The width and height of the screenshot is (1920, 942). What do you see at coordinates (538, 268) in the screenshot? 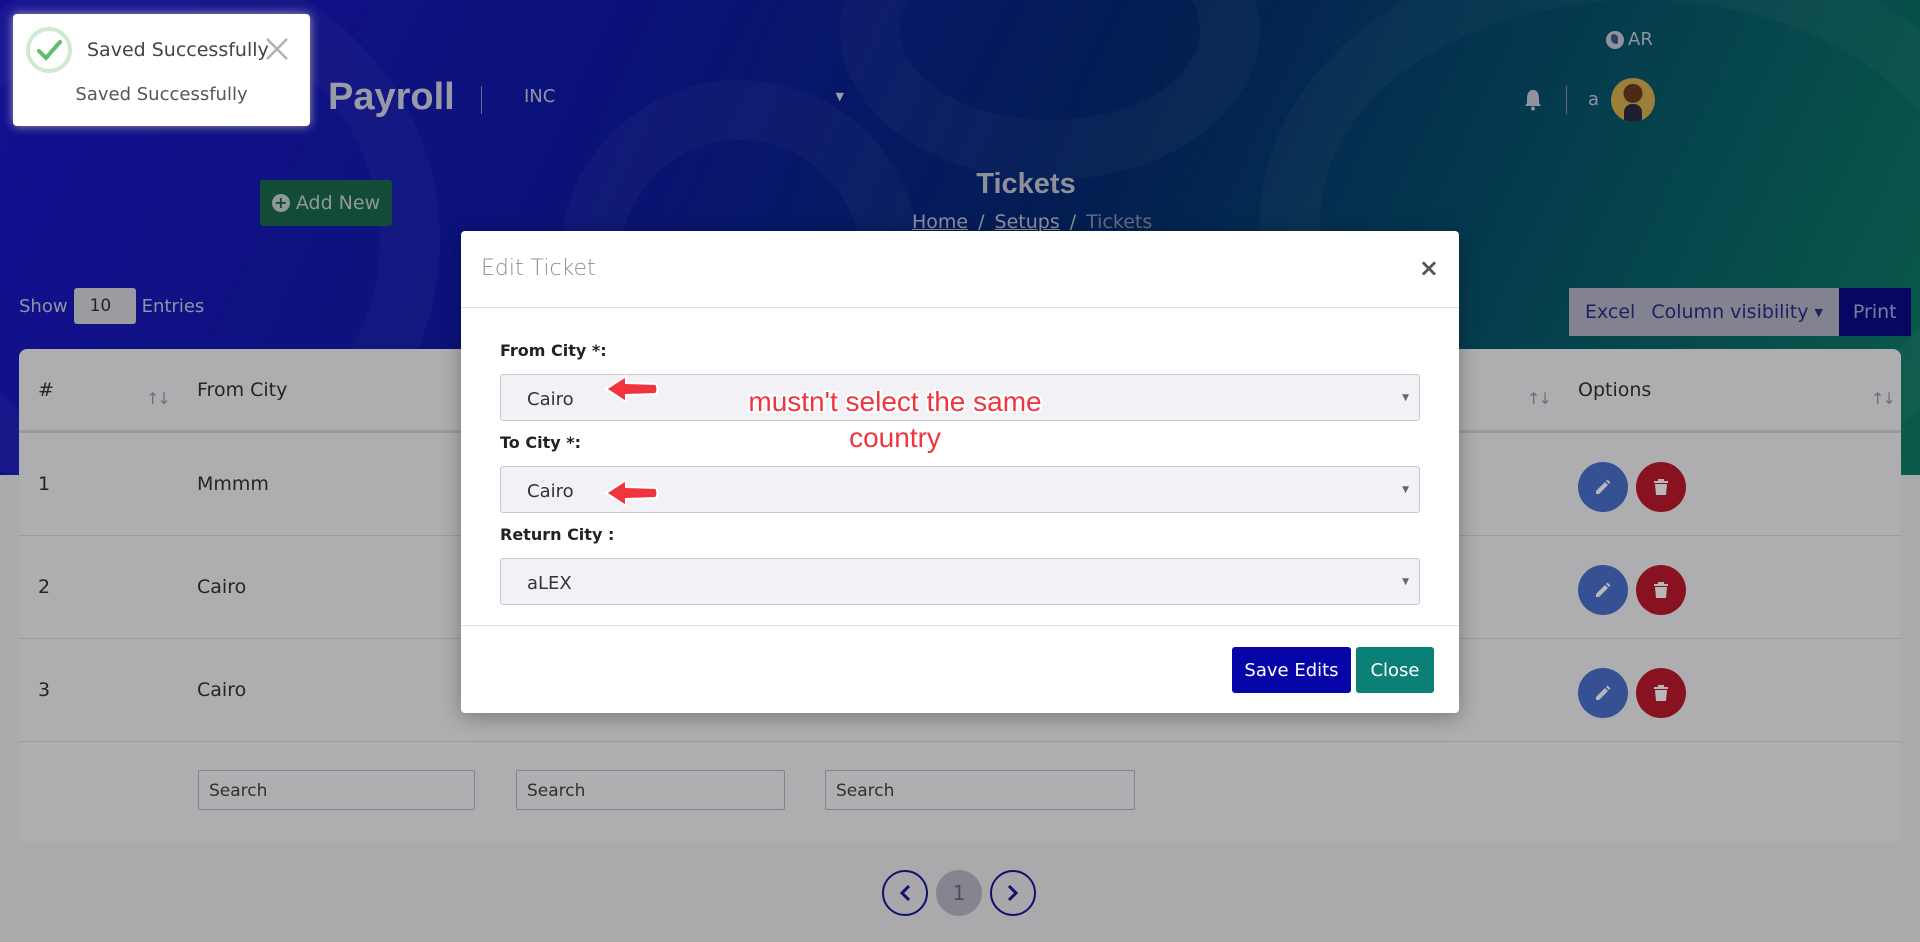
I see `modal-title: Edit Ticket` at bounding box center [538, 268].